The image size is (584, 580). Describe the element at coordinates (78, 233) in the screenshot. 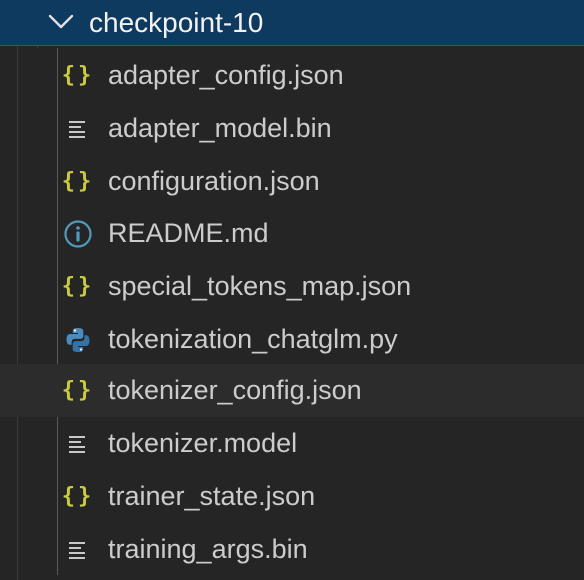

I see `info-circle-icon` at that location.